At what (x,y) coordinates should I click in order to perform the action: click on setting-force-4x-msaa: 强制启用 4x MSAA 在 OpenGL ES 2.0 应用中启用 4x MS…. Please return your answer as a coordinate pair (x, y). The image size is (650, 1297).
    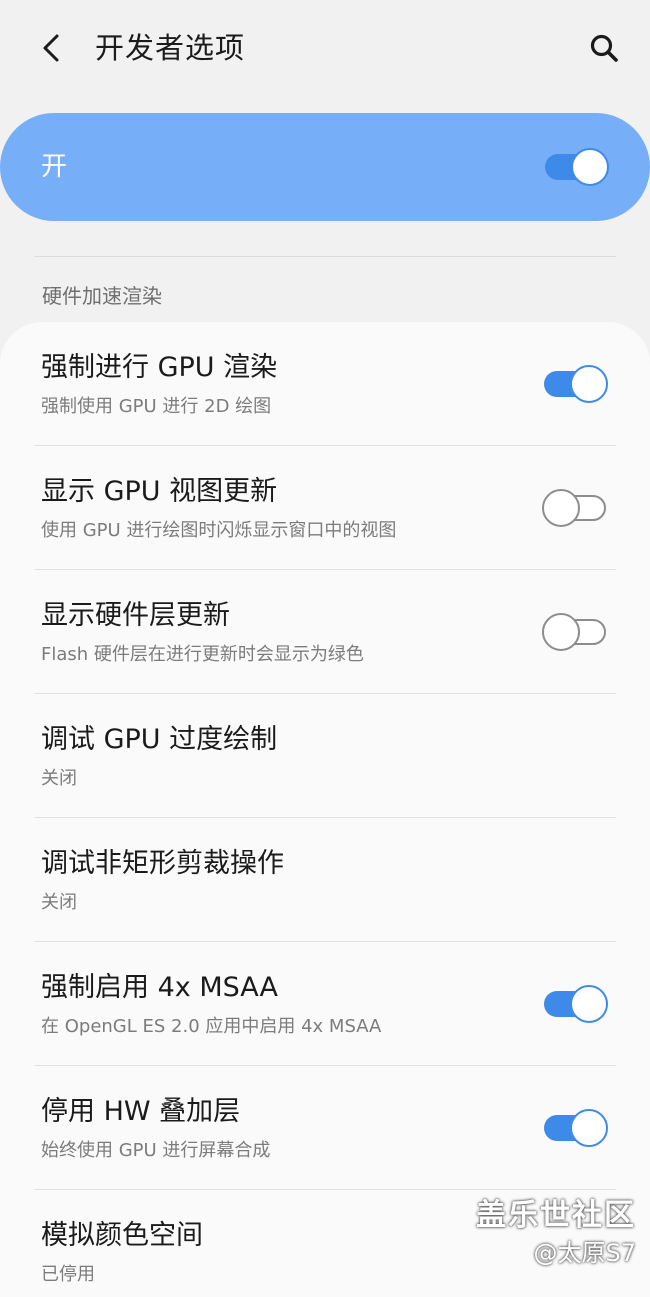
    Looking at the image, I should click on (325, 1004).